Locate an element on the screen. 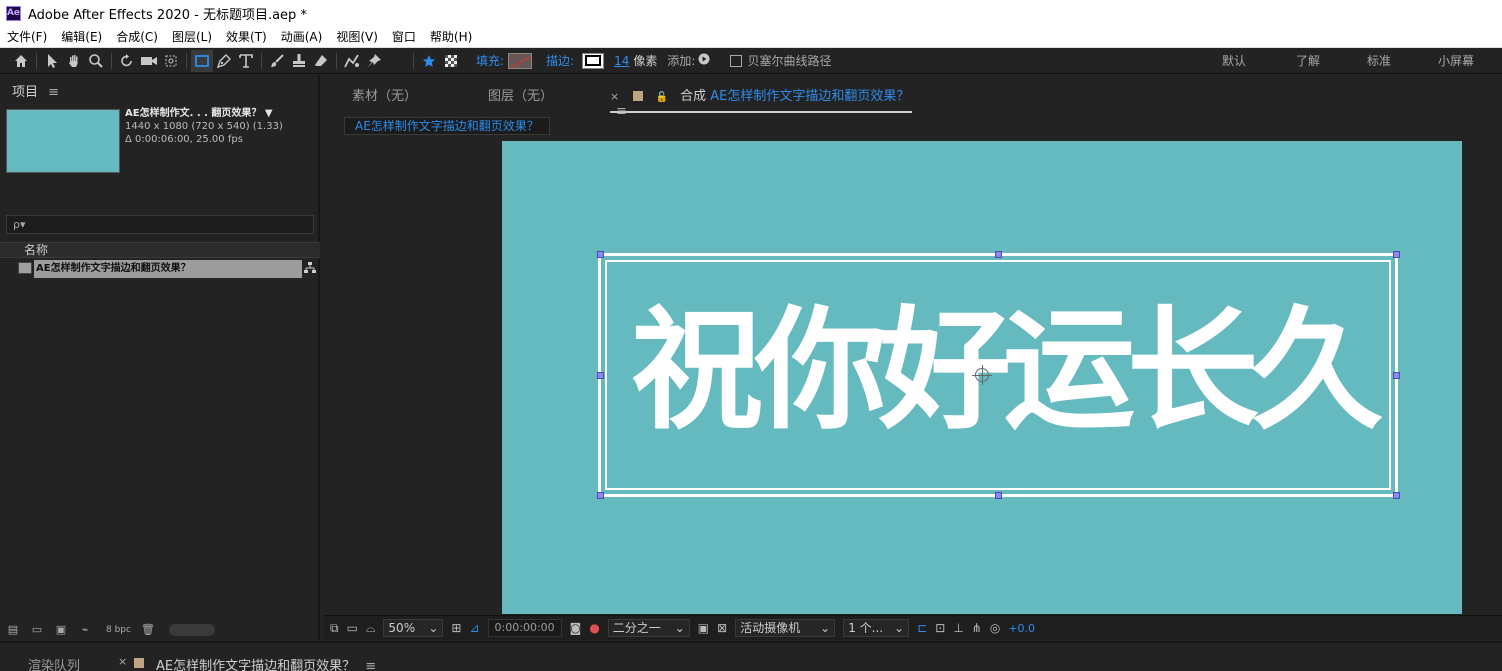  lock-icon: 🔓 is located at coordinates (662, 97).